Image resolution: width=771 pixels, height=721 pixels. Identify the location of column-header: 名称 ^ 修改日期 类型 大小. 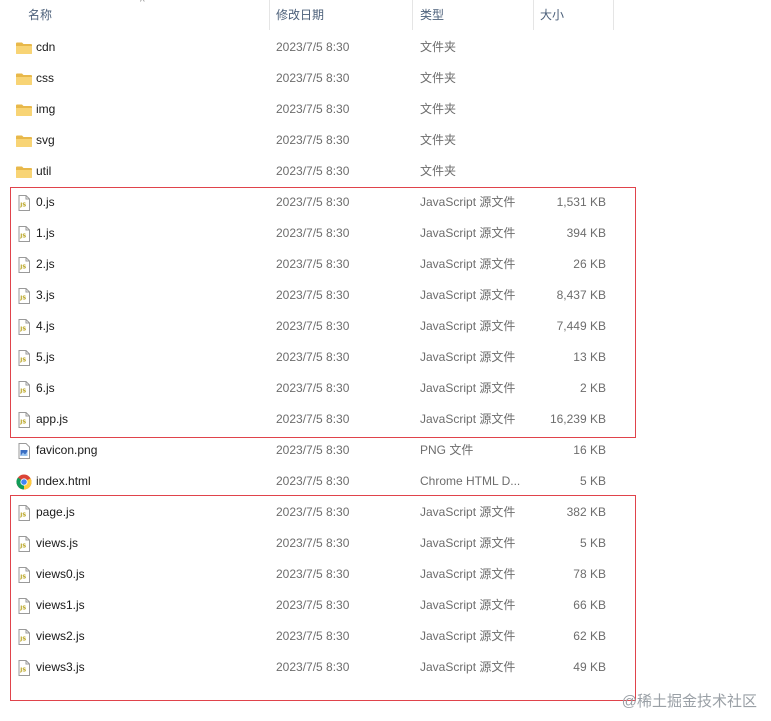
(307, 15).